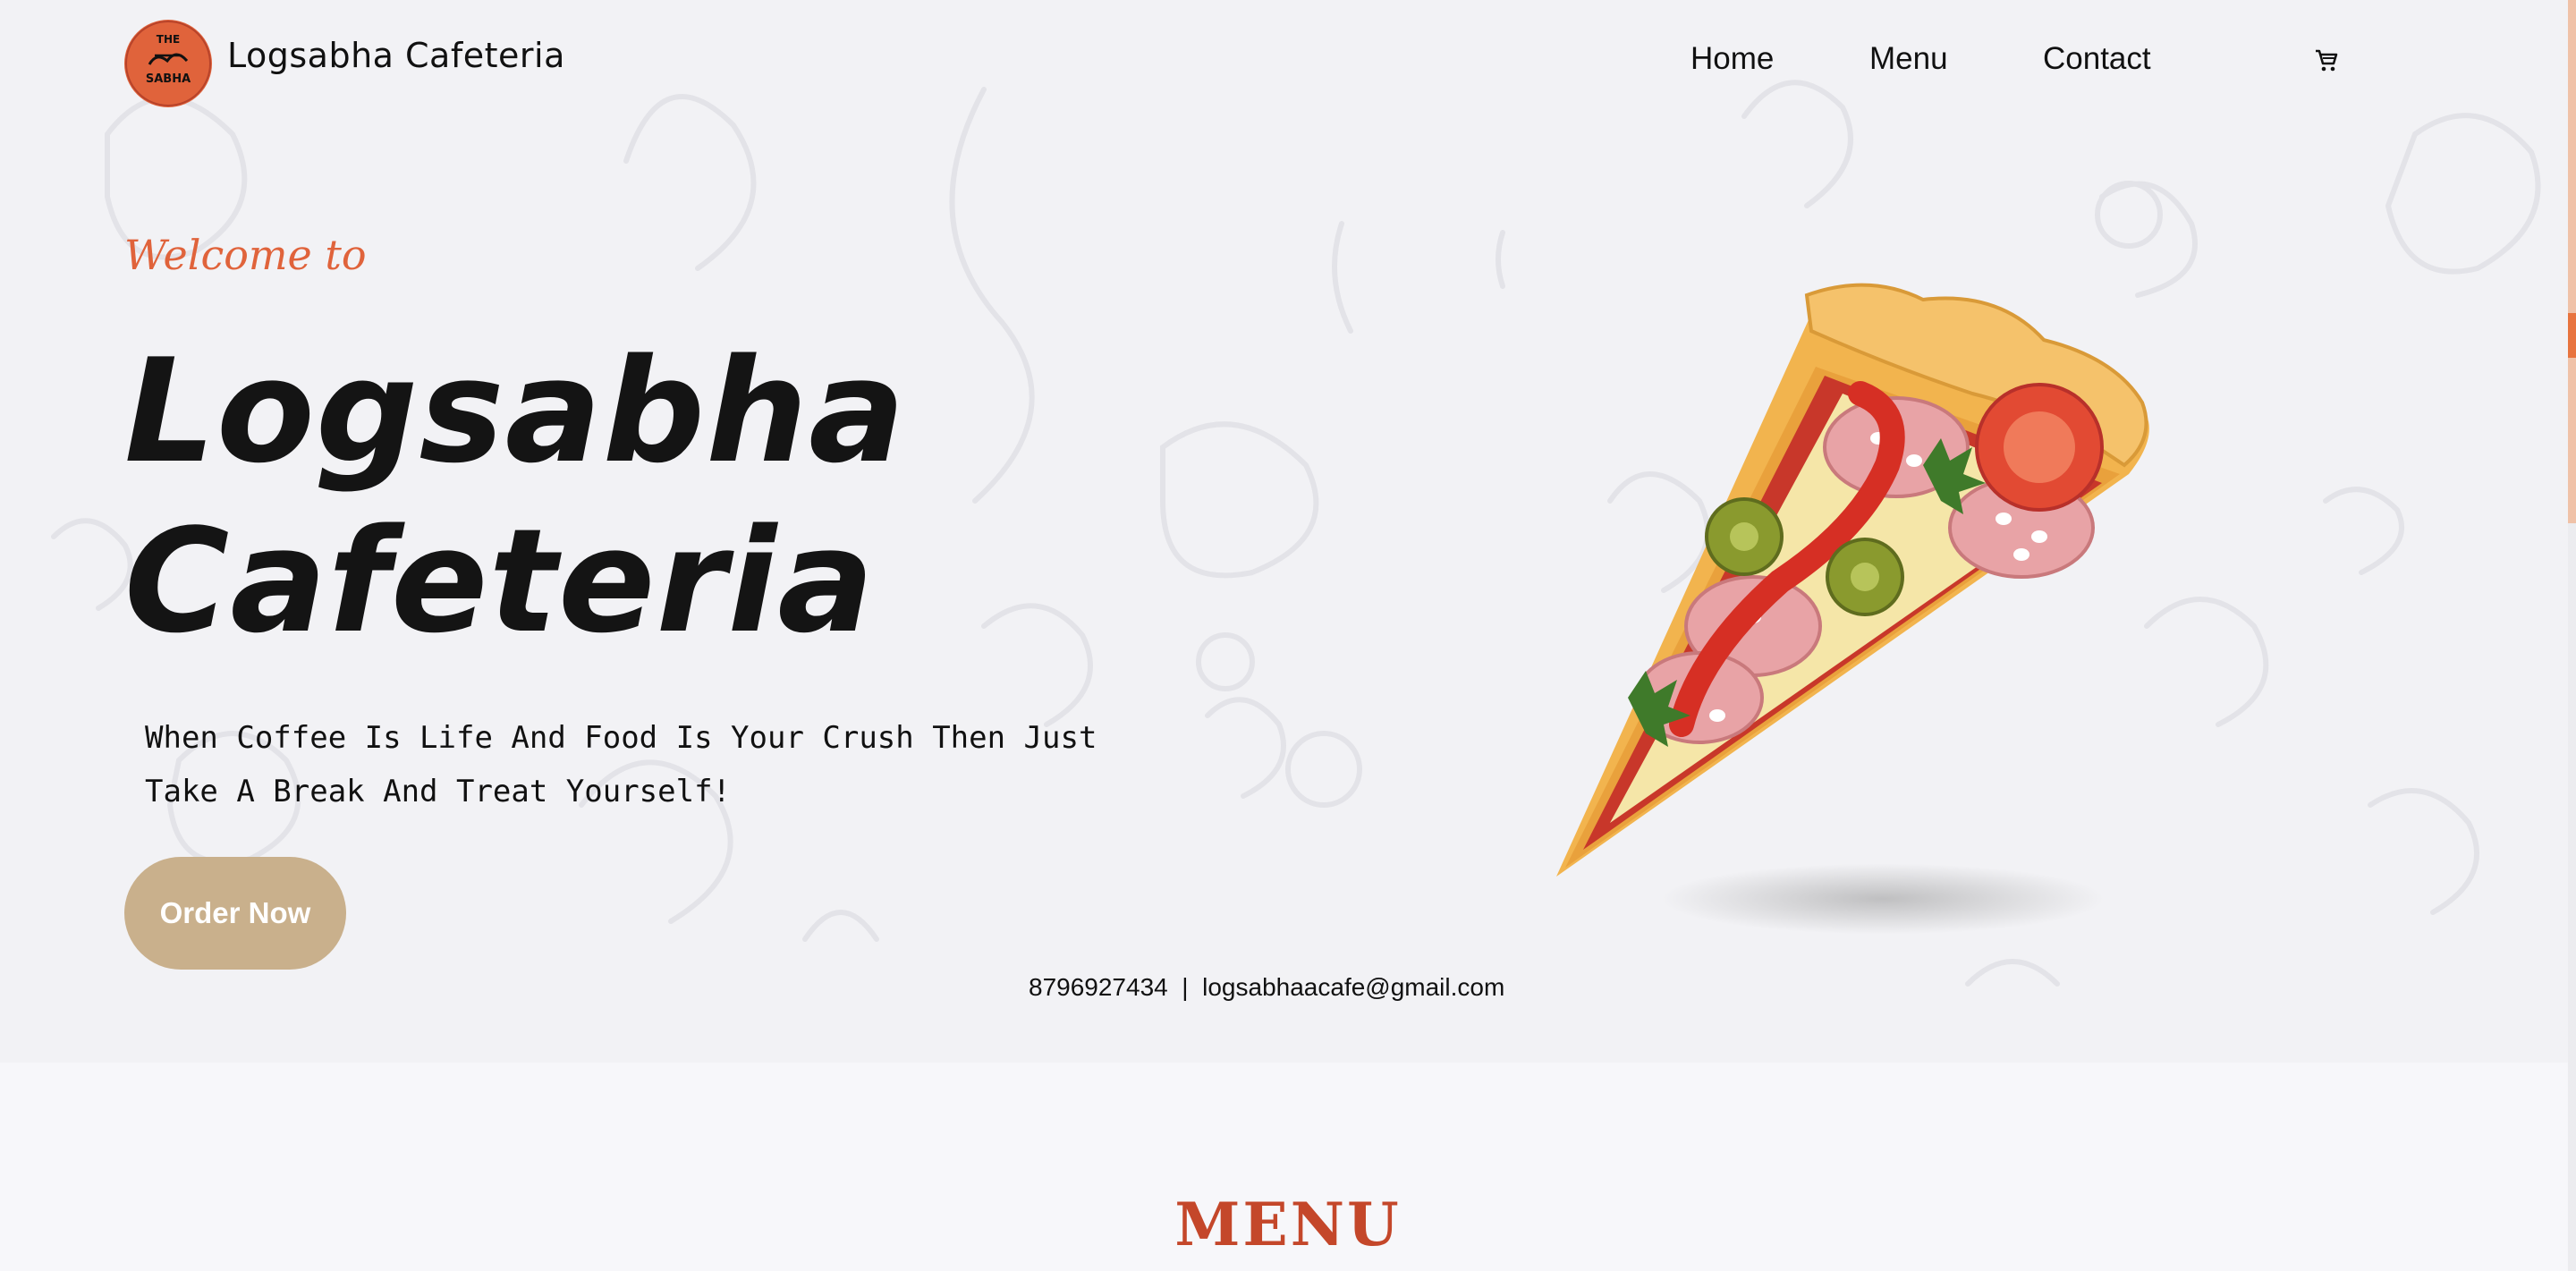 This screenshot has width=2576, height=1271. What do you see at coordinates (168, 39) in the screenshot?
I see `svg-text: THE` at bounding box center [168, 39].